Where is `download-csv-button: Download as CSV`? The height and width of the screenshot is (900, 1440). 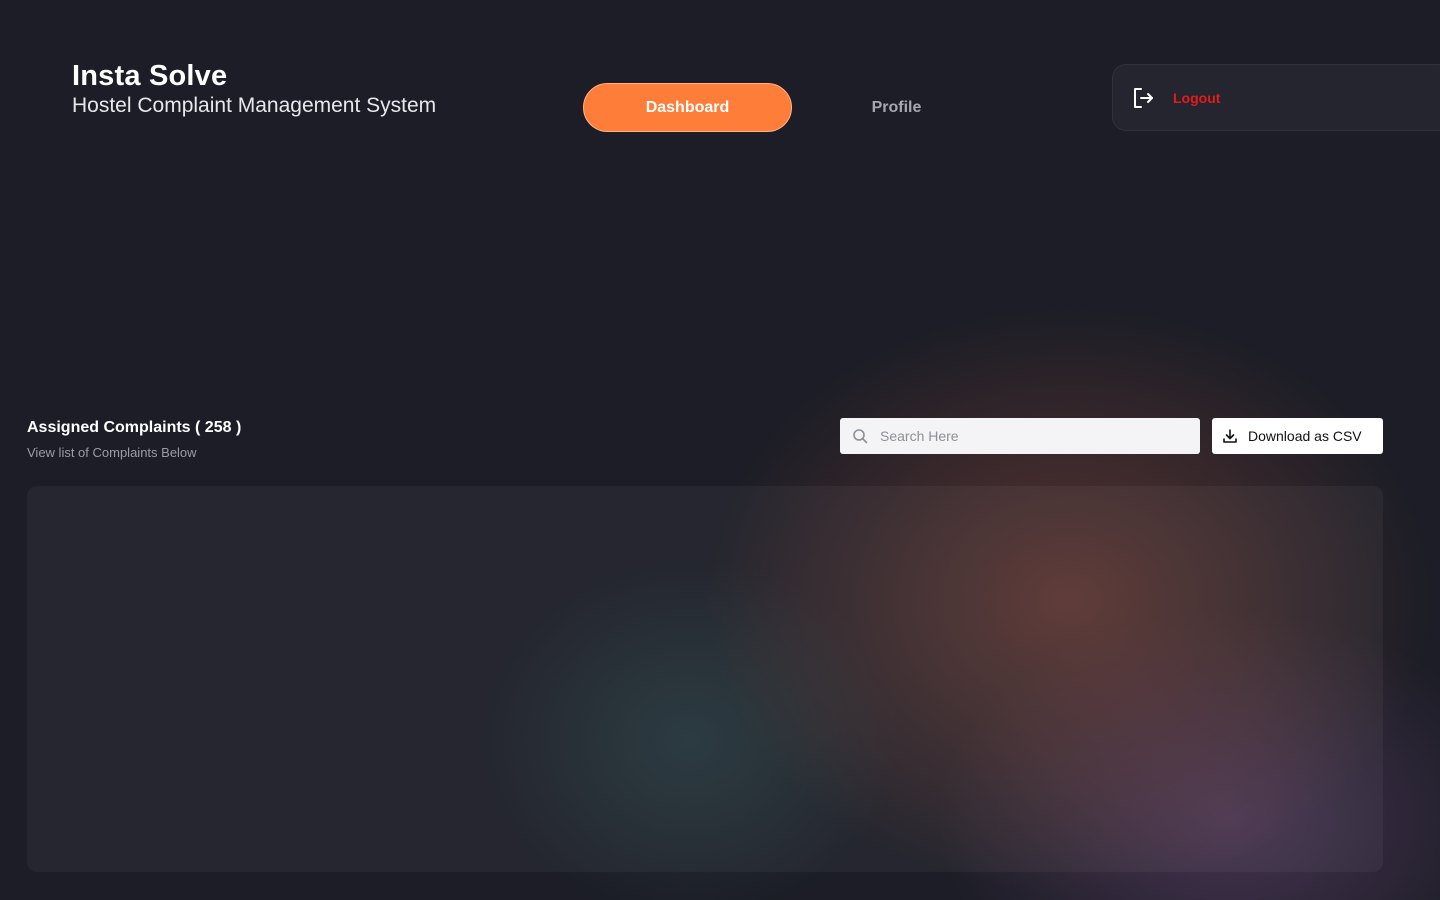
download-csv-button: Download as CSV is located at coordinates (1297, 436).